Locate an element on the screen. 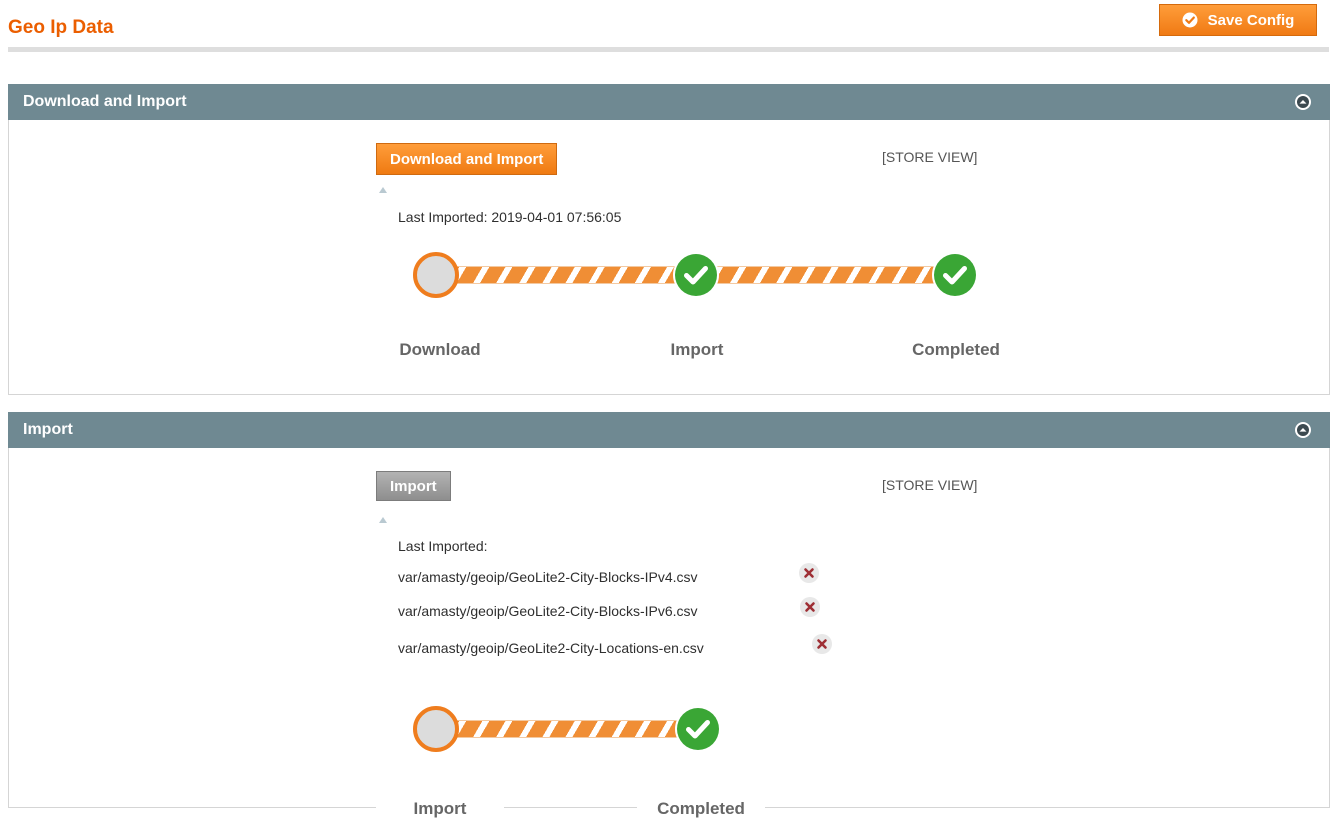 The height and width of the screenshot is (824, 1333). last-imported-text: Last Imported: is located at coordinates (443, 546).